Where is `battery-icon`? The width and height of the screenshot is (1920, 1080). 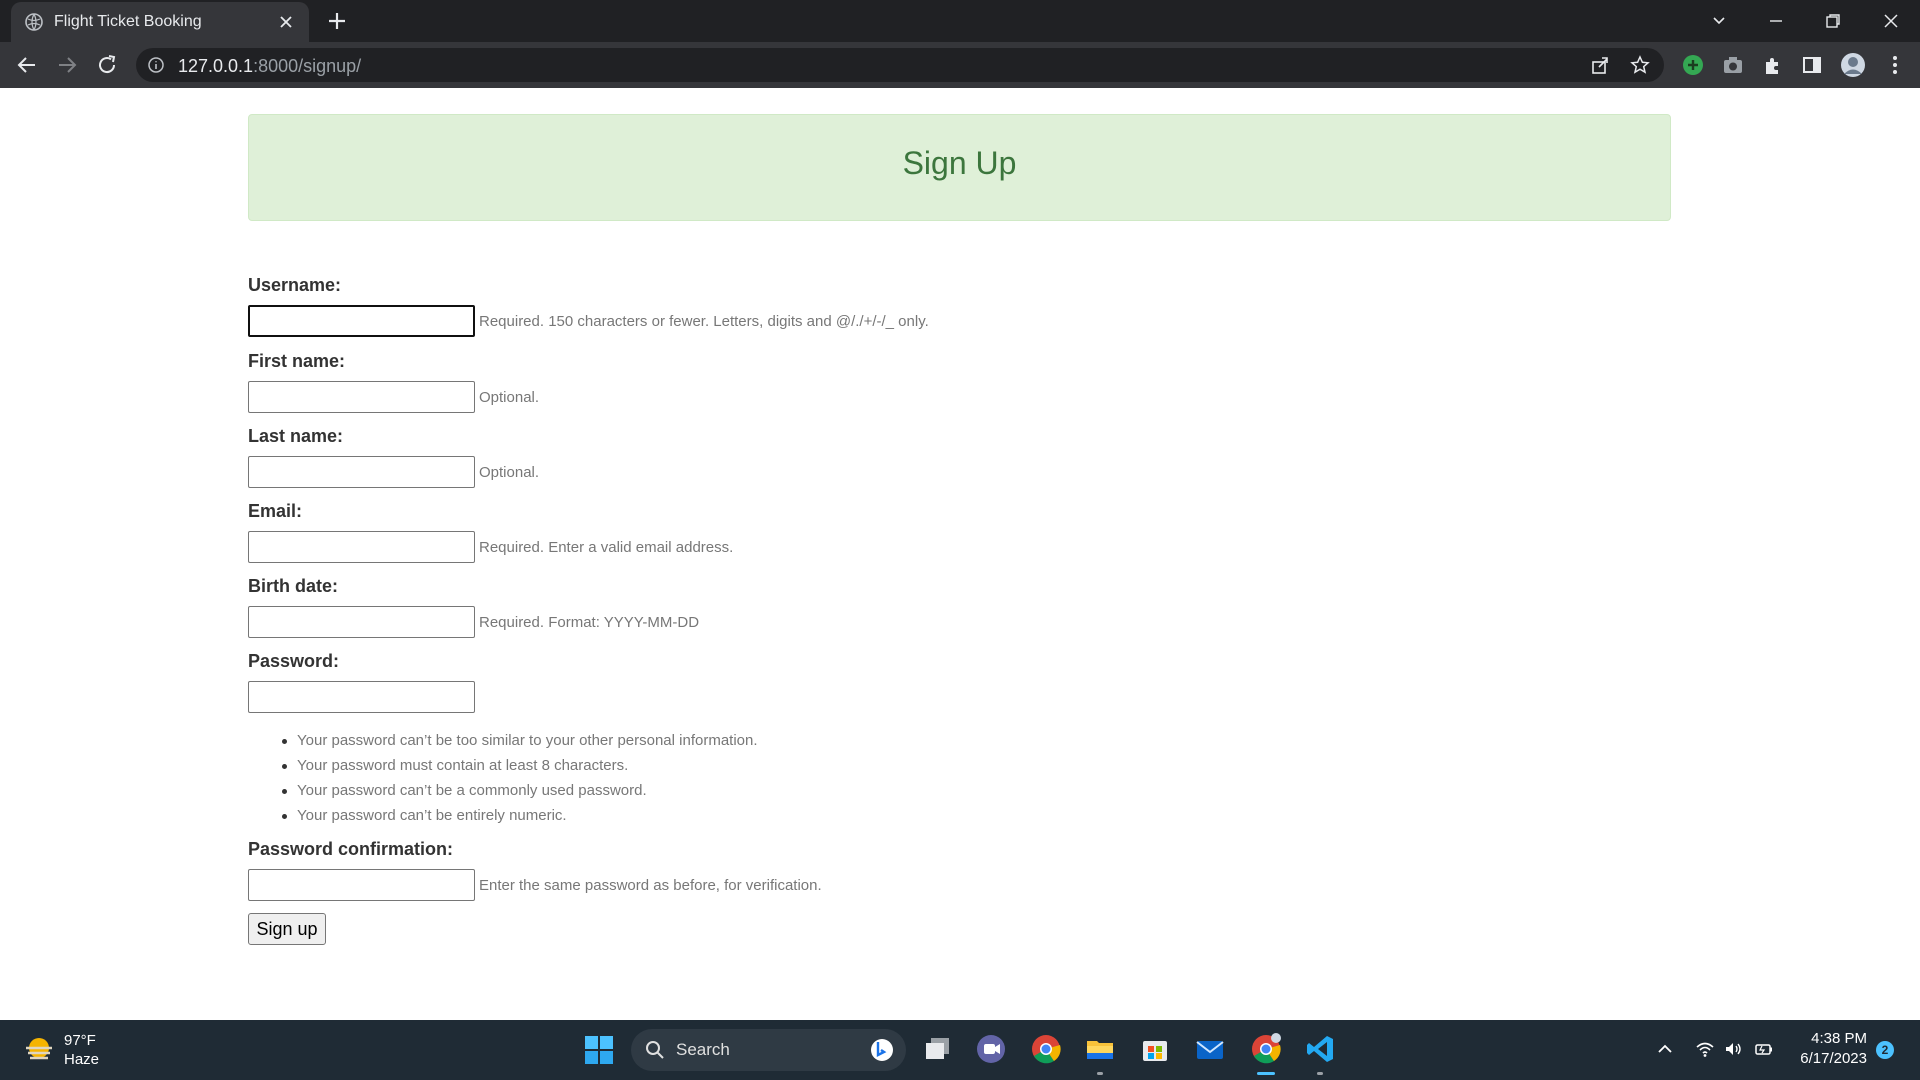
battery-icon is located at coordinates (1764, 1049).